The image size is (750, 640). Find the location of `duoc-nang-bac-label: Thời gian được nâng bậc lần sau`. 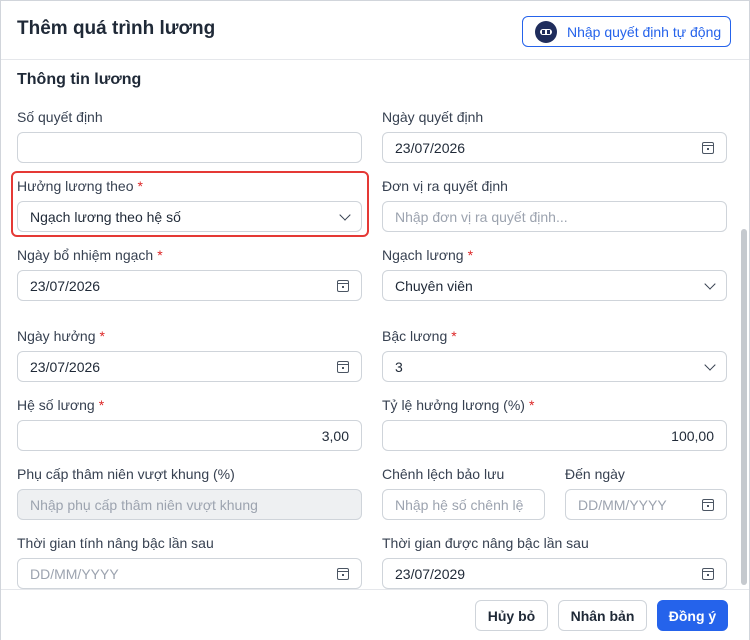

duoc-nang-bac-label: Thời gian được nâng bậc lần sau is located at coordinates (485, 543).